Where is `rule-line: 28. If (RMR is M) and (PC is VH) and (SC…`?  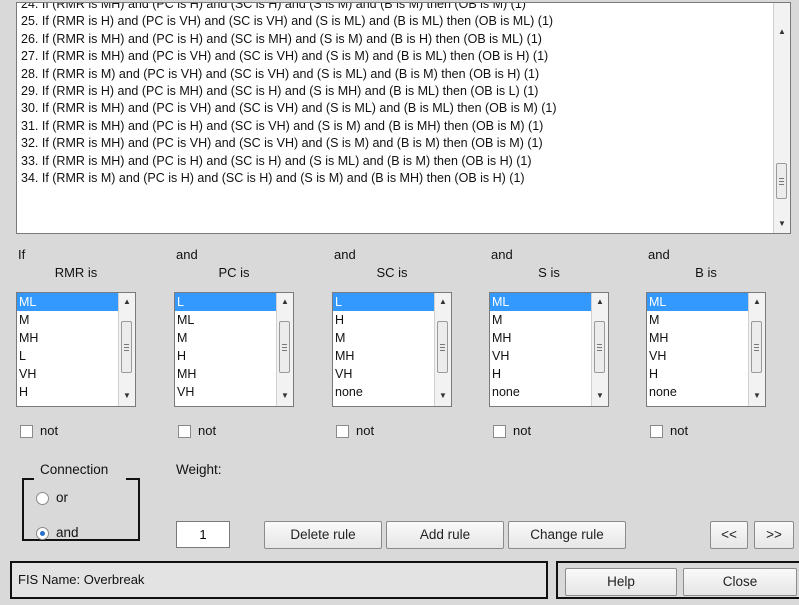 rule-line: 28. If (RMR is M) and (PC is VH) and (SC… is located at coordinates (396, 74).